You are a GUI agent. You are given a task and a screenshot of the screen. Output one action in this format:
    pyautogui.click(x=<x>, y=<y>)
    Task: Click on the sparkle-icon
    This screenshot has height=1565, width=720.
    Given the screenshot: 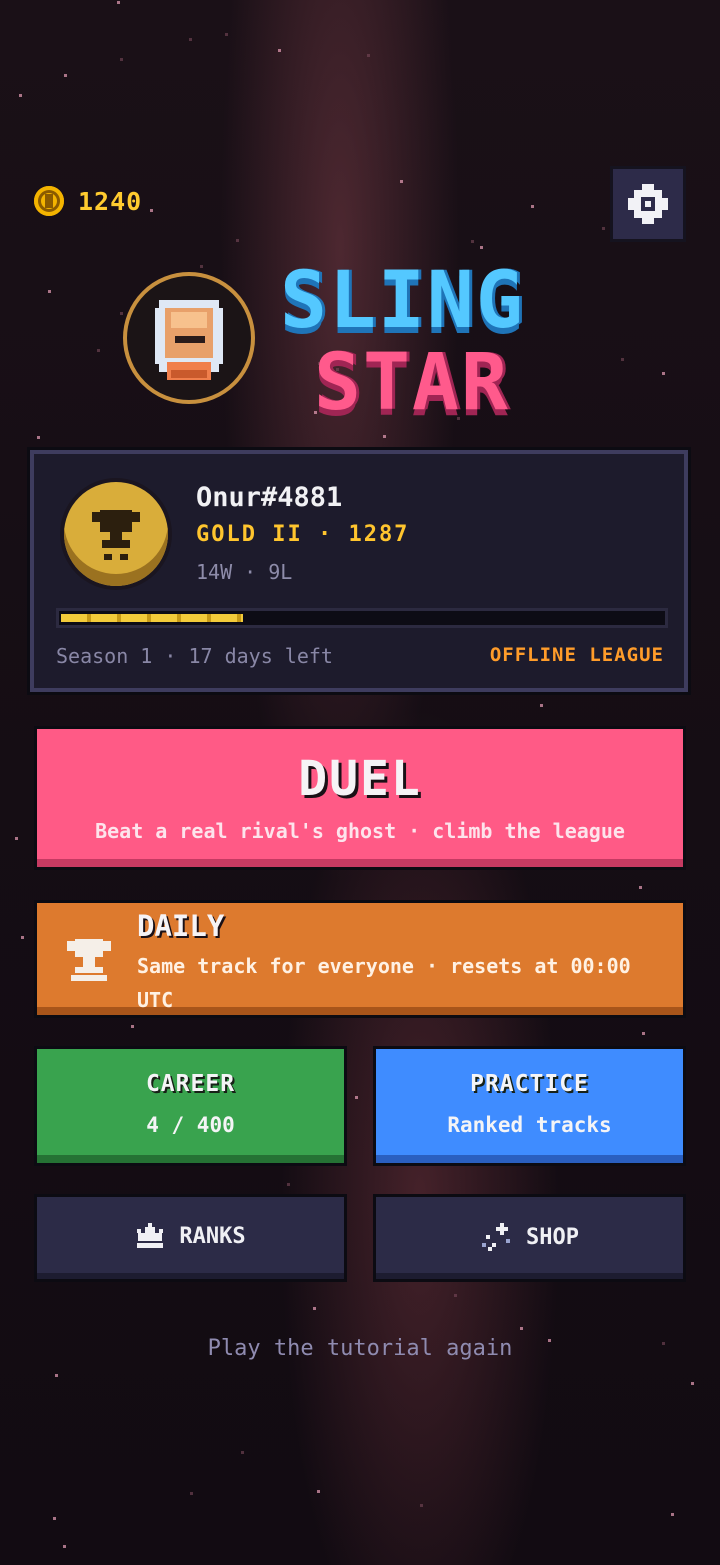 What is the action you would take?
    pyautogui.click(x=496, y=1237)
    